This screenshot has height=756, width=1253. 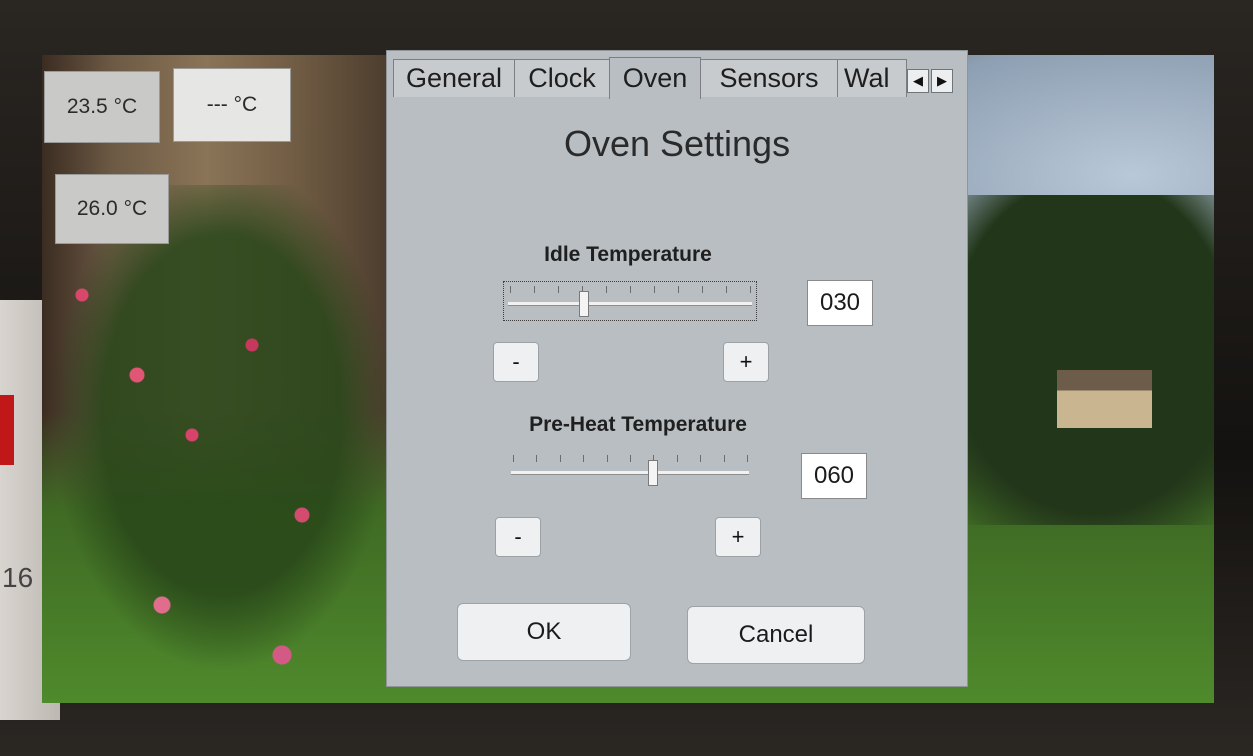 What do you see at coordinates (562, 78) in the screenshot?
I see `tab-clock: Clock` at bounding box center [562, 78].